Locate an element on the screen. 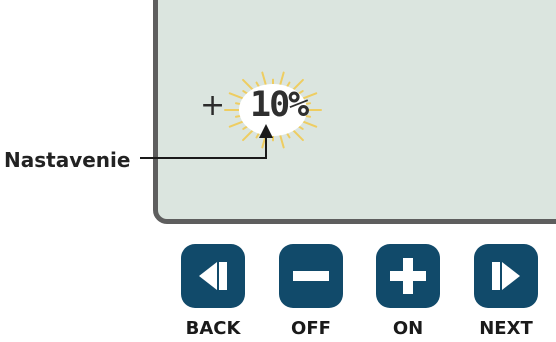 This screenshot has width=556, height=342. next-icon is located at coordinates (506, 276).